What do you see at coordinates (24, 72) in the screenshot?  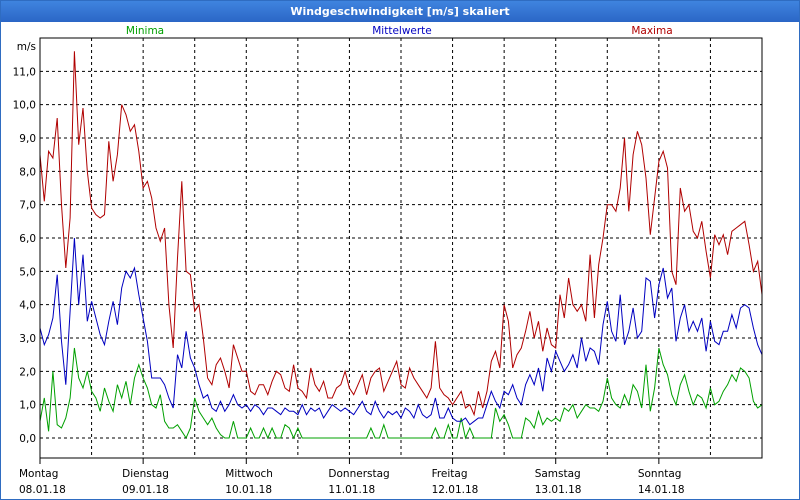 I see `y-tick-label: 11,0` at bounding box center [24, 72].